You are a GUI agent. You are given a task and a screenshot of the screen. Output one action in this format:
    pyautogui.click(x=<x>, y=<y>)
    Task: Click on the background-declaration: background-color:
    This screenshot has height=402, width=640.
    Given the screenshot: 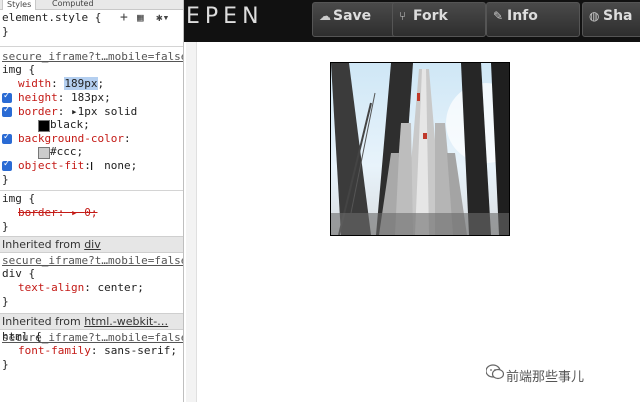 What is the action you would take?
    pyautogui.click(x=74, y=139)
    